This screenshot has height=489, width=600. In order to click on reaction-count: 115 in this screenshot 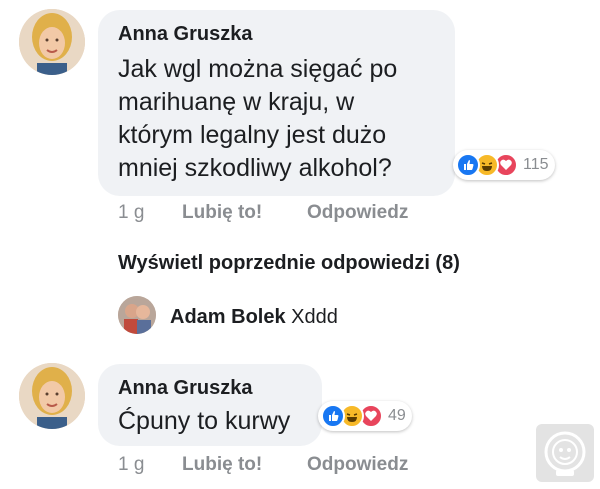, I will do `click(536, 164)`.